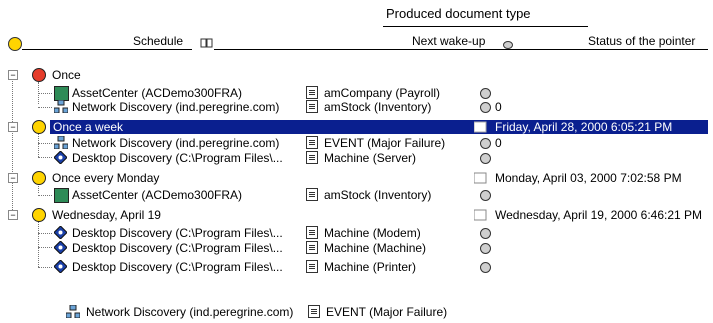 This screenshot has width=713, height=323. Describe the element at coordinates (13, 215) in the screenshot. I see `collapse-wednesday-toggle: −` at that location.